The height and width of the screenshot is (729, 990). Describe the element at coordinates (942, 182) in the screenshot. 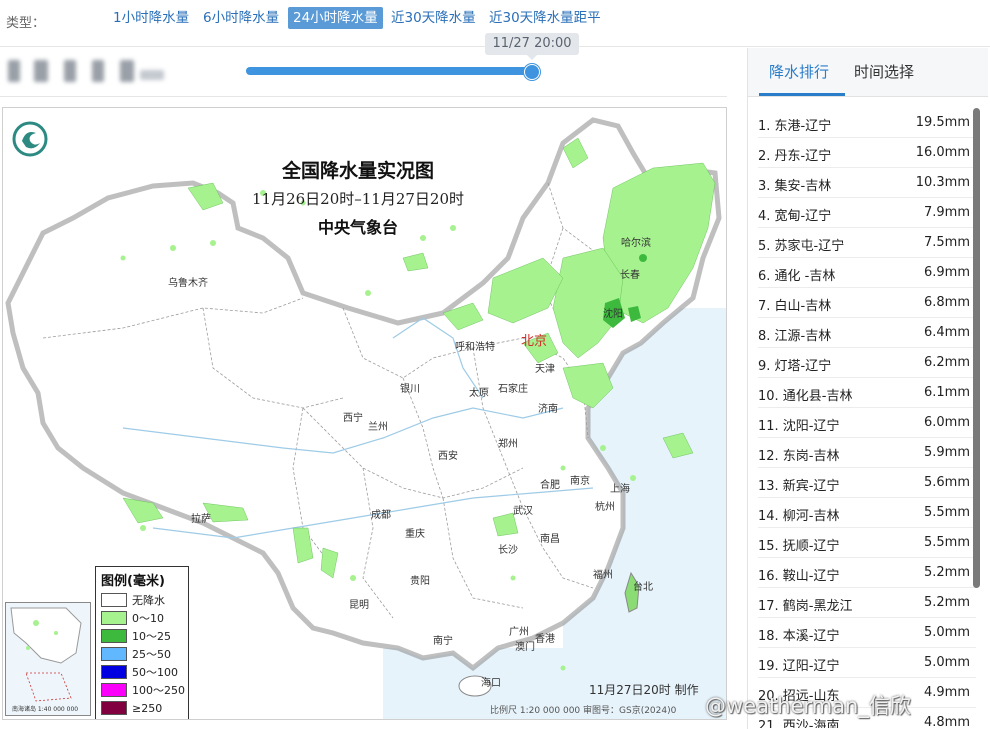

I see `precip-value: 10.3mm` at that location.